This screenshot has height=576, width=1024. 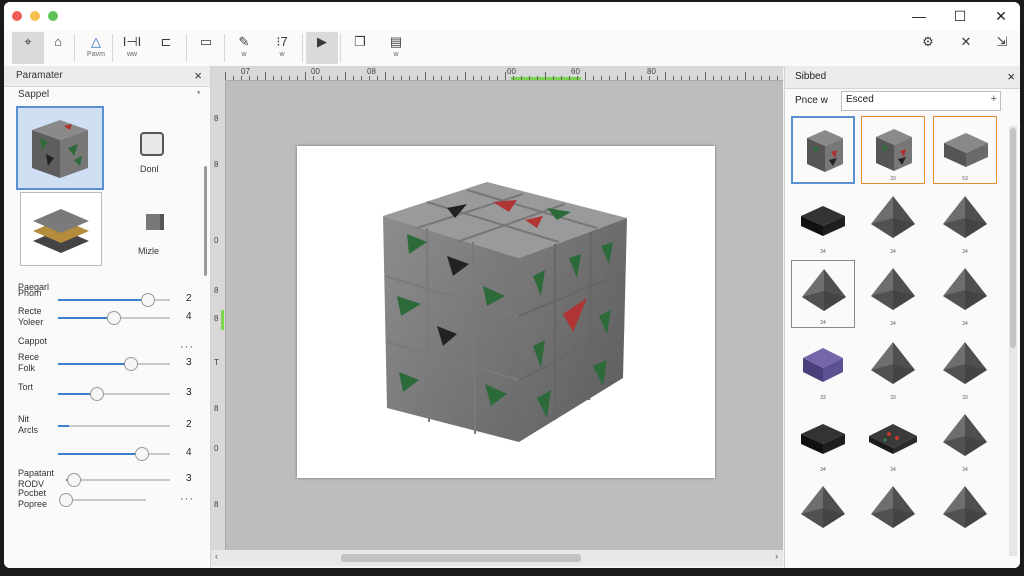 I want to click on minimize-traffic-light, so click(x=35, y=16).